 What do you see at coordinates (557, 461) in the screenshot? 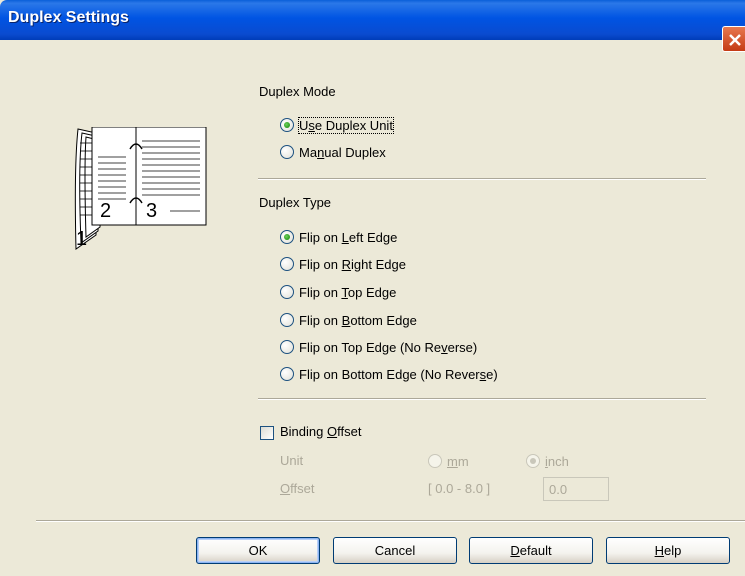
I see `radio-label: inch` at bounding box center [557, 461].